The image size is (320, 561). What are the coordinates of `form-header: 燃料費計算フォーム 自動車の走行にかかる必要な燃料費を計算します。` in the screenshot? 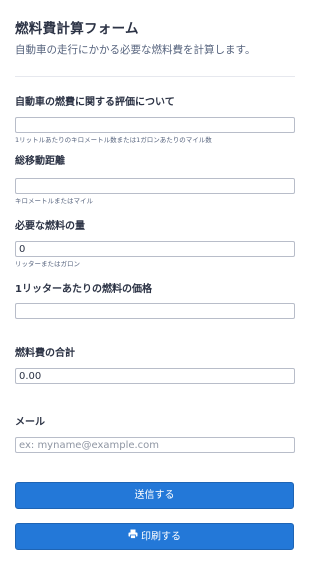 It's located at (155, 38).